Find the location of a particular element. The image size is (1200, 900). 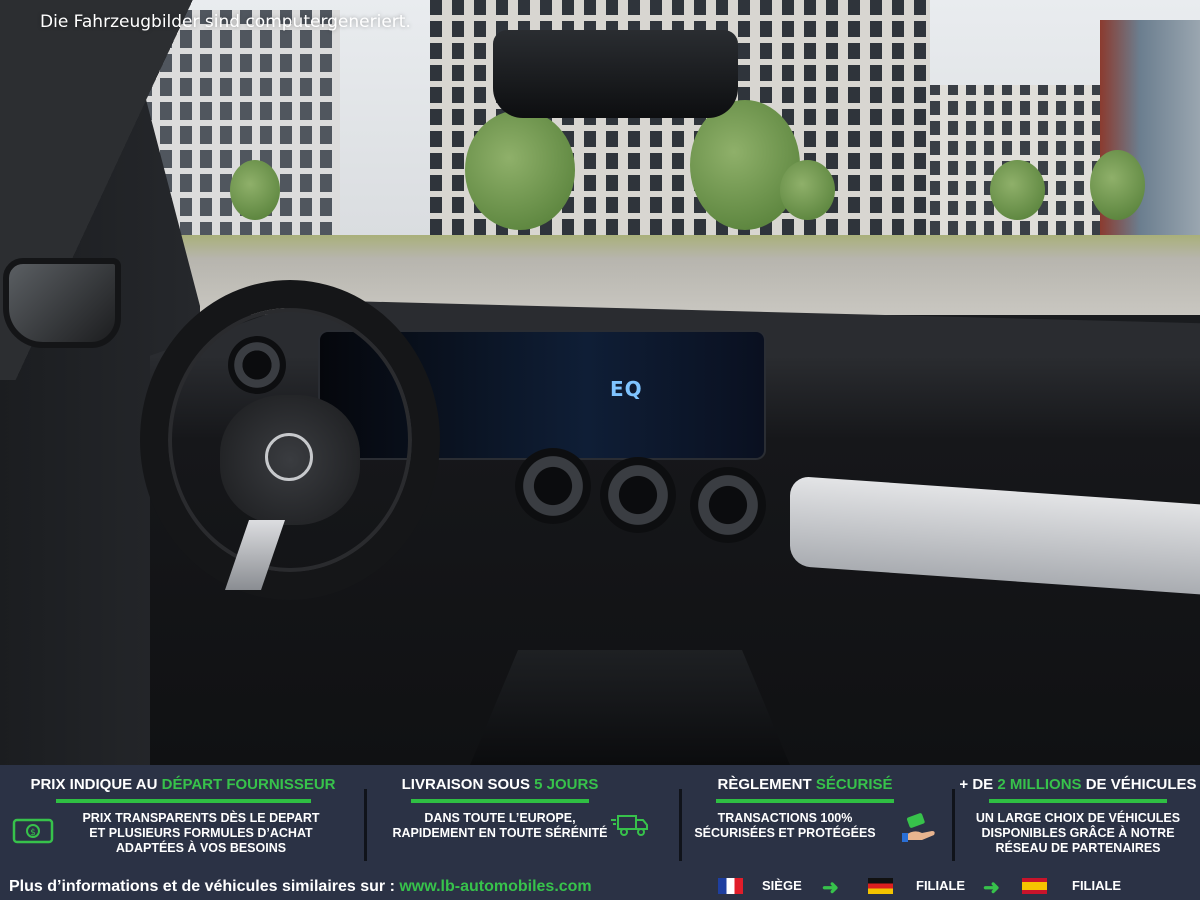

feature-title: PRIX INDIQUE AU DÉPART FOURNISSEUR is located at coordinates (183, 784).